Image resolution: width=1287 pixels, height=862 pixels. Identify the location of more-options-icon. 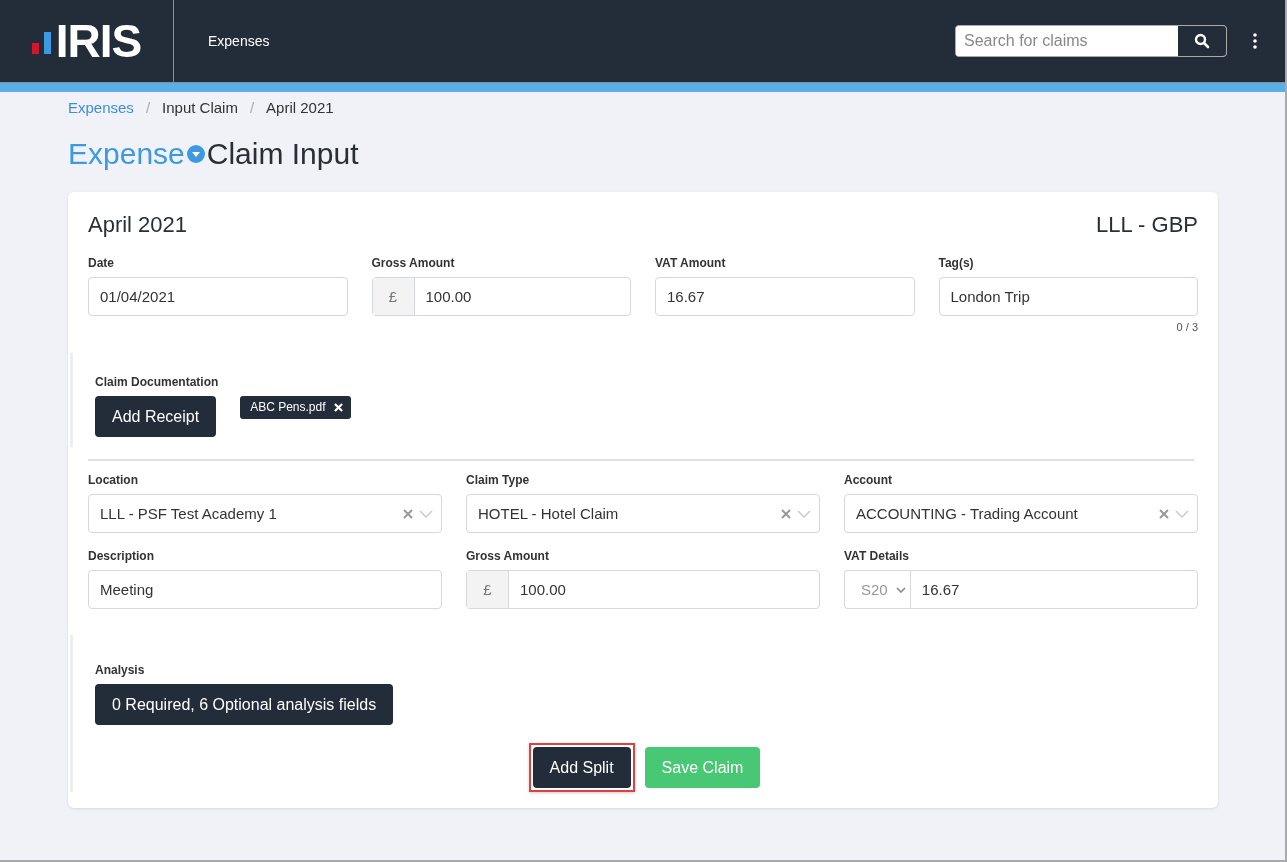
(1255, 41).